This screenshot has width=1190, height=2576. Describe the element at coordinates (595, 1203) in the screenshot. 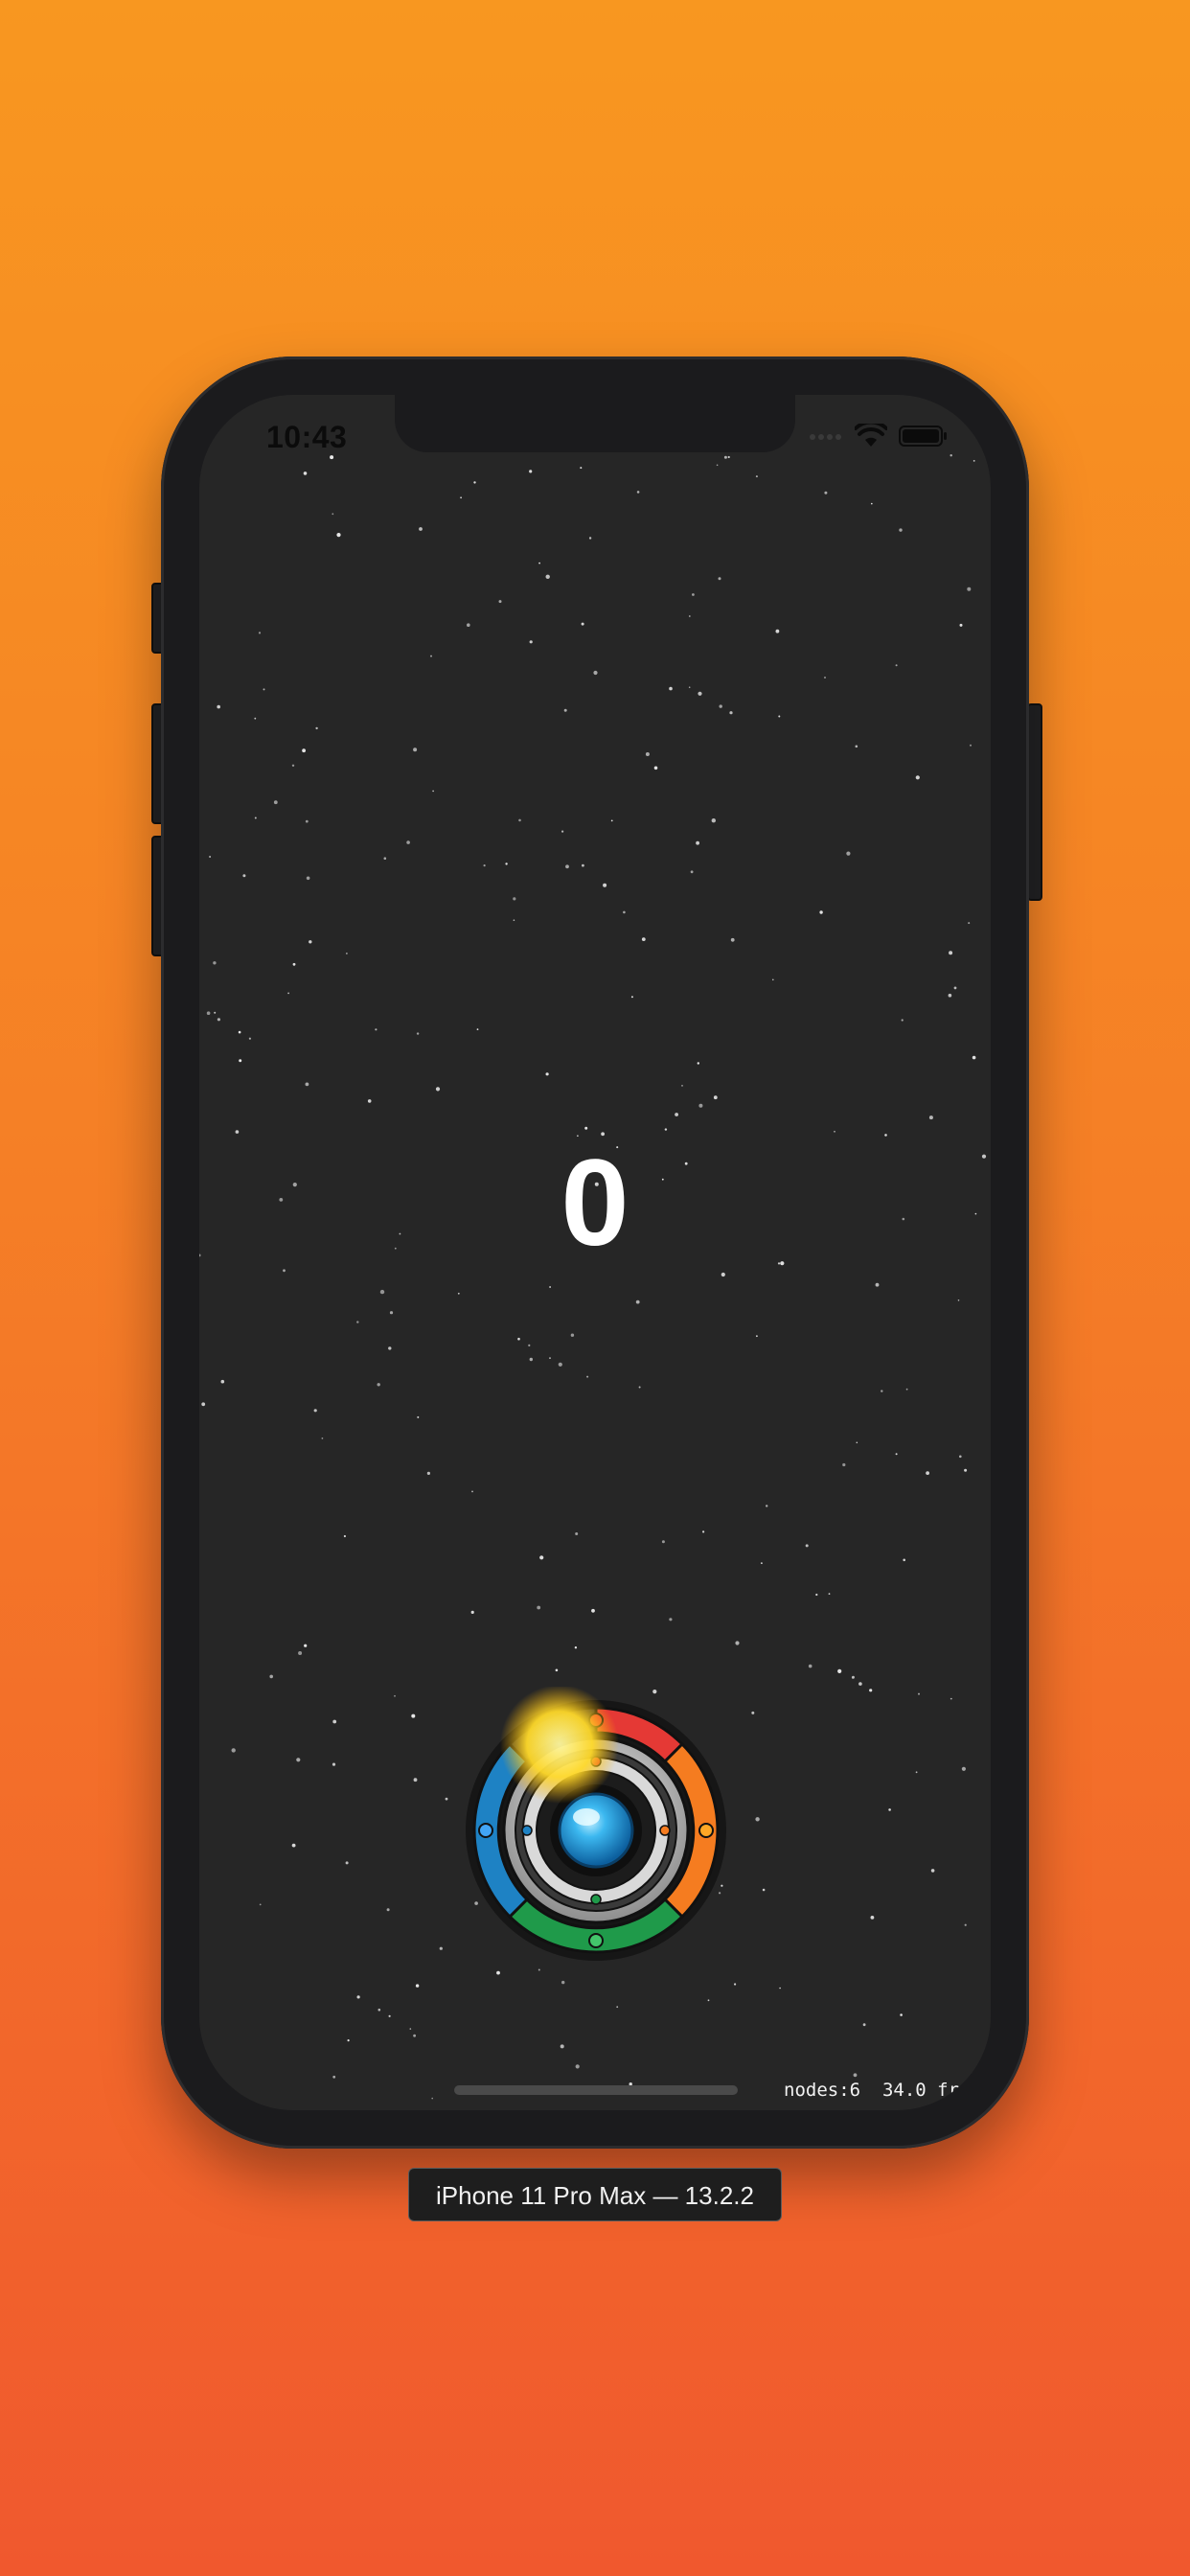

I see `score-label: 0` at that location.